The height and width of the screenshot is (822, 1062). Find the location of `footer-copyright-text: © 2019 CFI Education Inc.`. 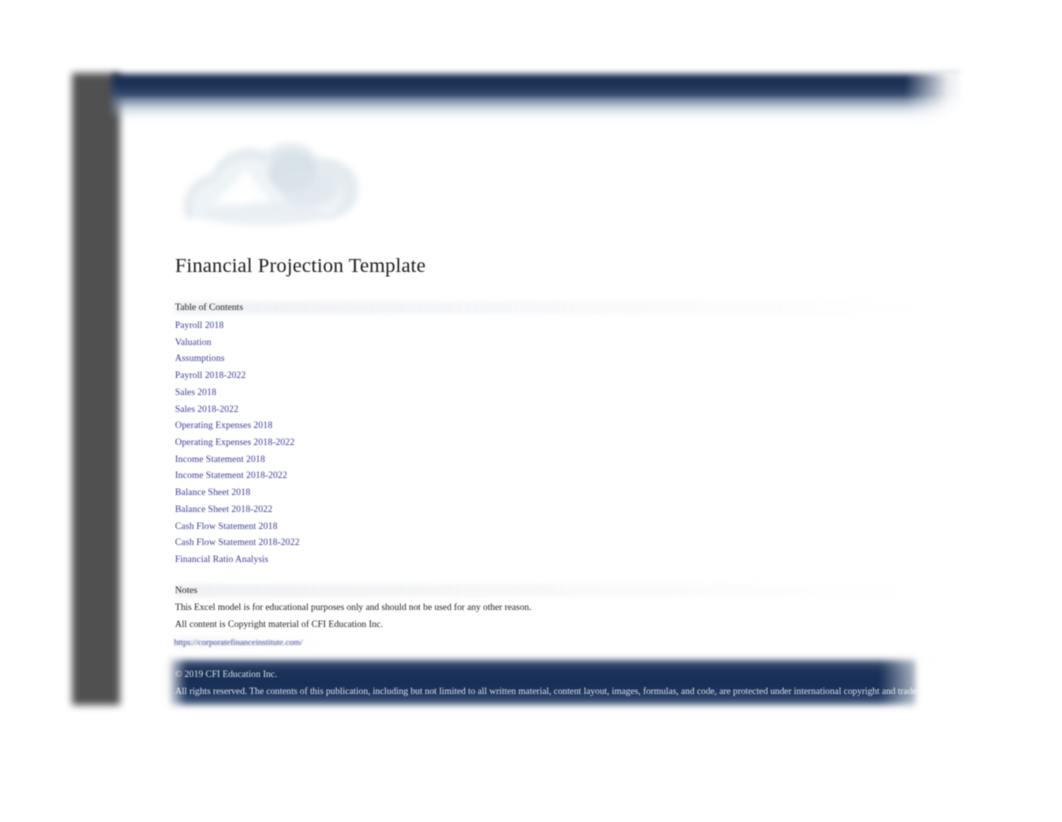

footer-copyright-text: © 2019 CFI Education Inc. is located at coordinates (226, 675).